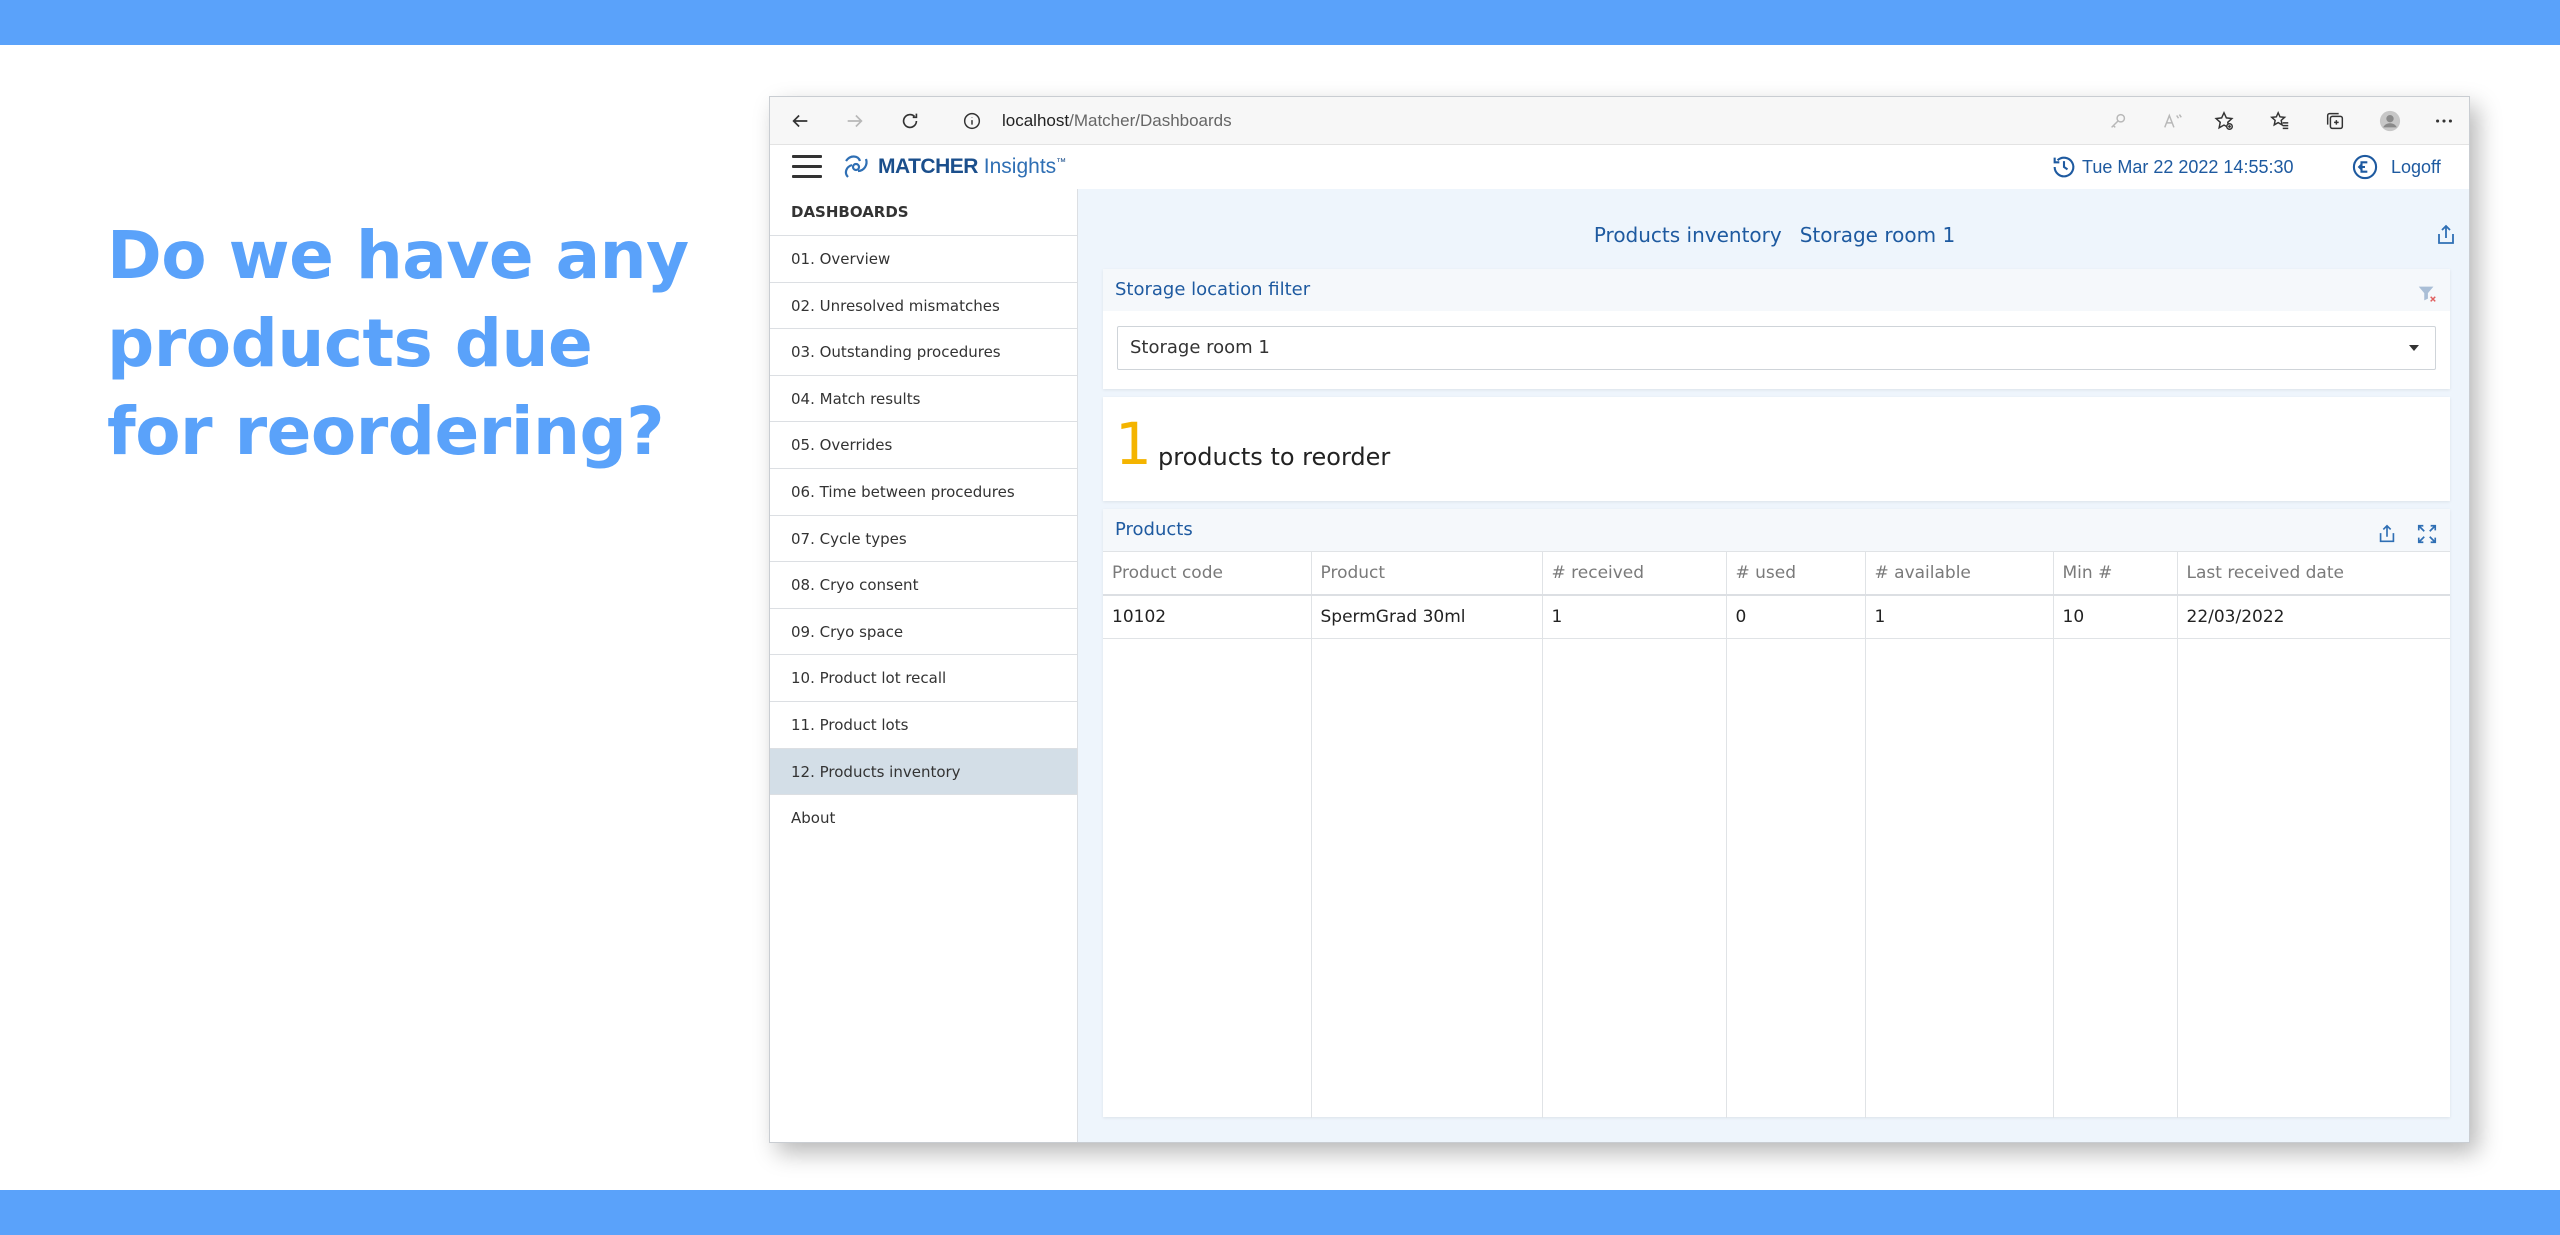 The height and width of the screenshot is (1235, 2560). What do you see at coordinates (1959, 616) in the screenshot?
I see `cell-available: 1` at bounding box center [1959, 616].